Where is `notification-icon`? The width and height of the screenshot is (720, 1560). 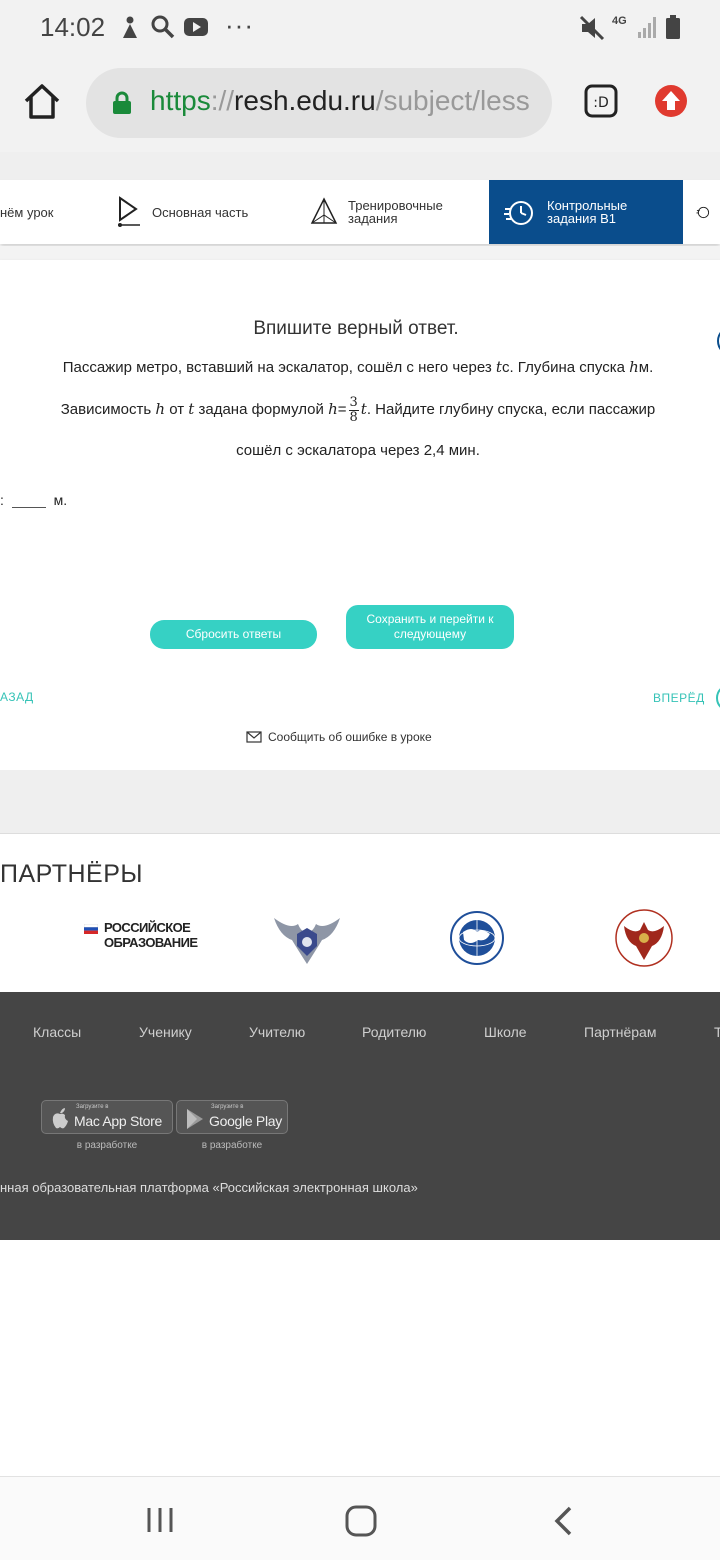 notification-icon is located at coordinates (130, 29).